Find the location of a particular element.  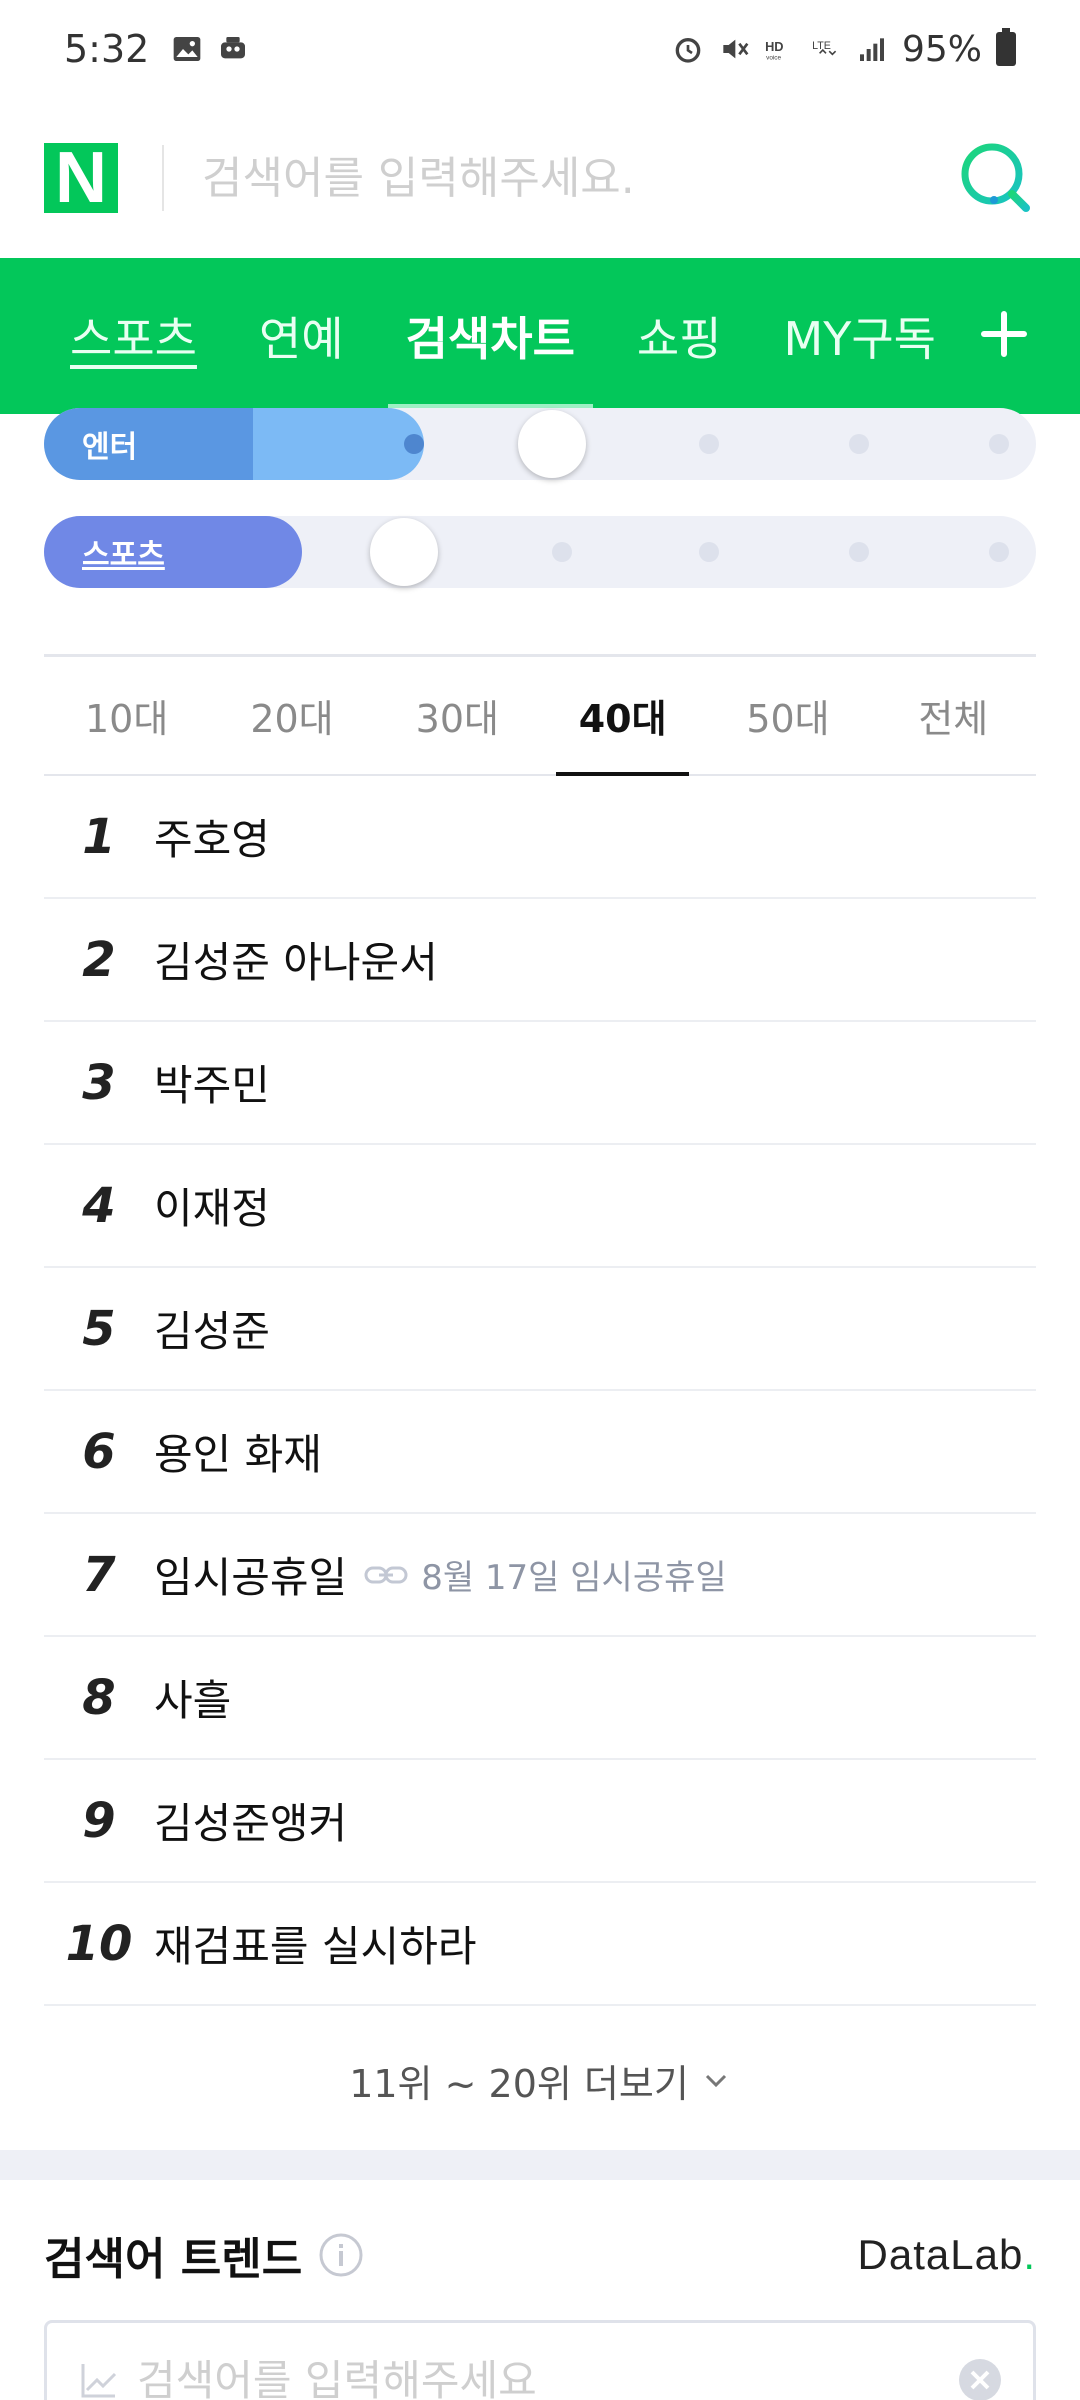

age-tab-40s: 40대 is located at coordinates (622, 716).